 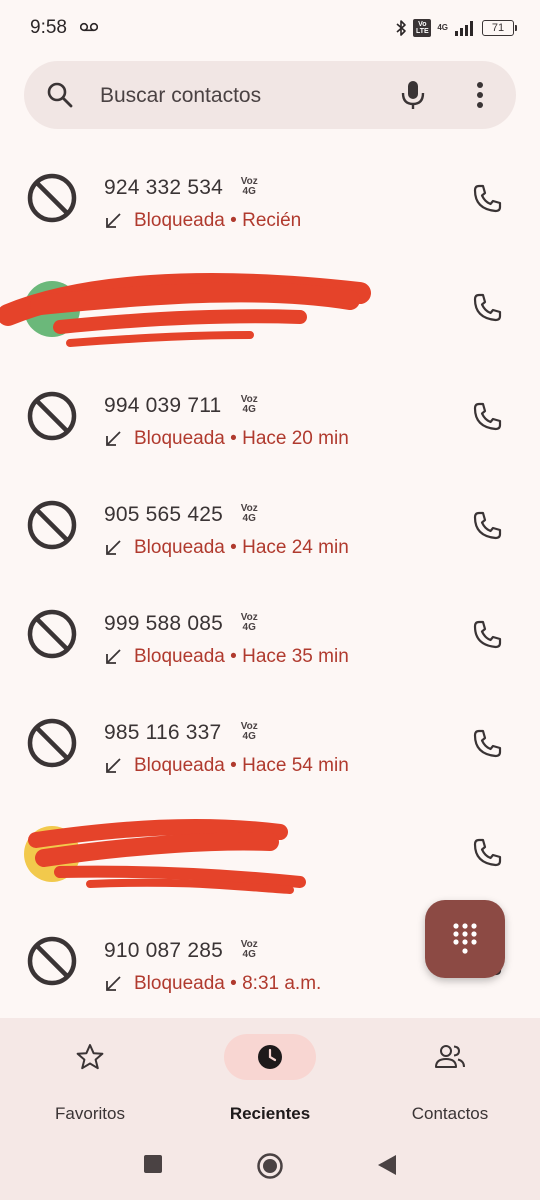 I want to click on call-time: Hace 20 min, so click(x=295, y=438).